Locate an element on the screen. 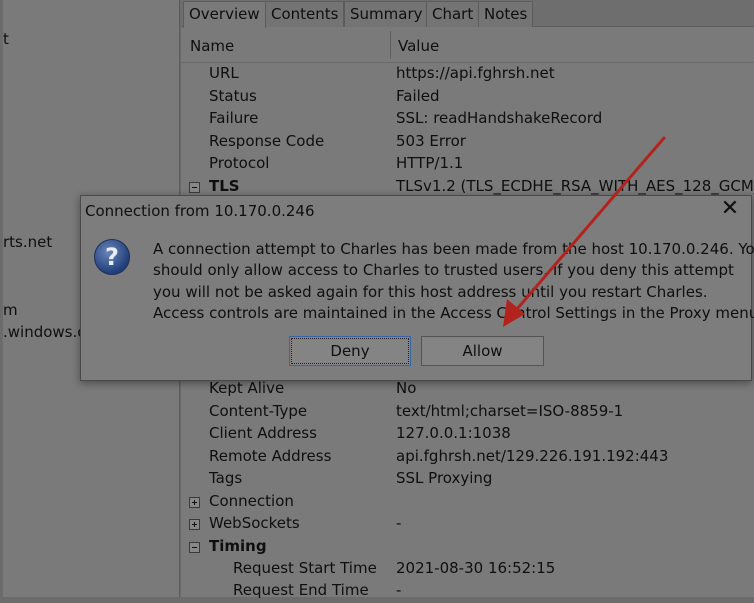 The height and width of the screenshot is (603, 754). tab-overview: Overview is located at coordinates (224, 14).